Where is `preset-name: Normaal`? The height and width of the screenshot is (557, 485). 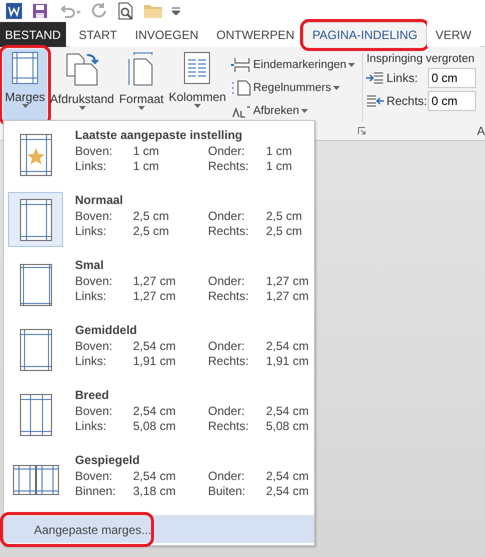 preset-name: Normaal is located at coordinates (99, 201).